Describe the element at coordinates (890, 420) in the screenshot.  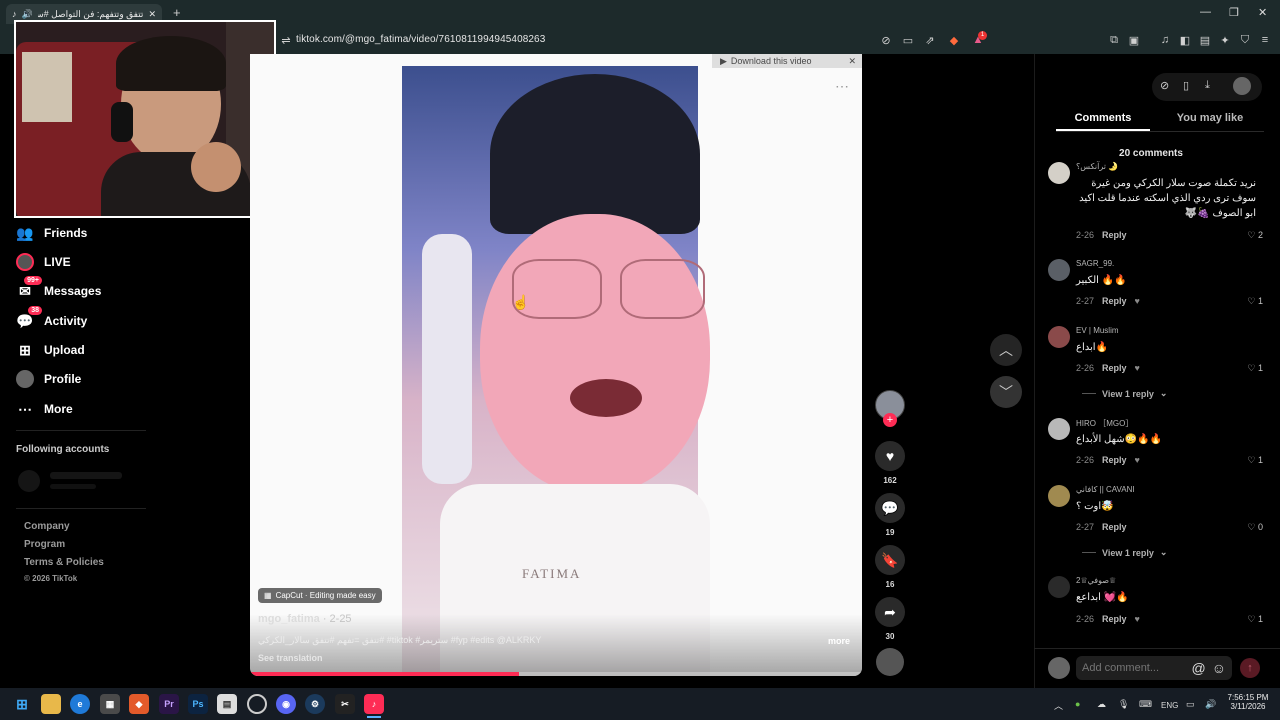
I see `follow-plus-icon: +` at that location.